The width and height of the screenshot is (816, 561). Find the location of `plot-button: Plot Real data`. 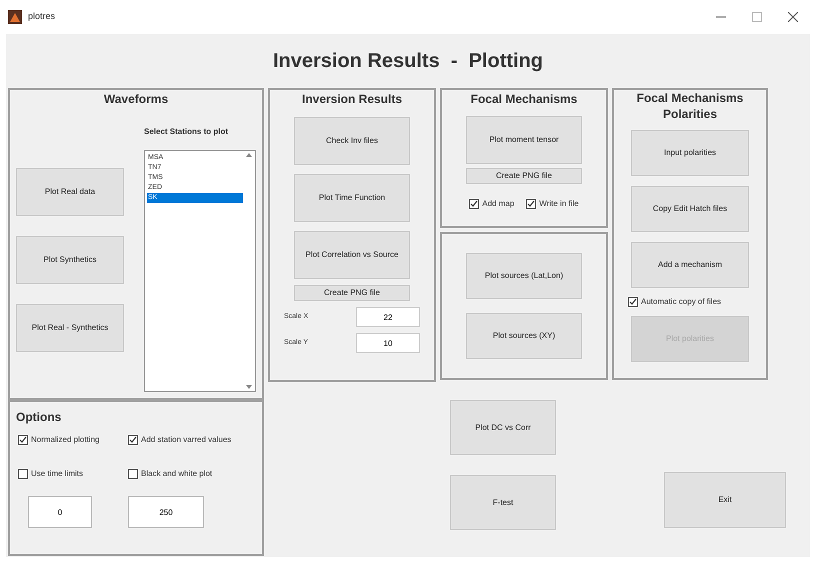

plot-button: Plot Real data is located at coordinates (70, 192).